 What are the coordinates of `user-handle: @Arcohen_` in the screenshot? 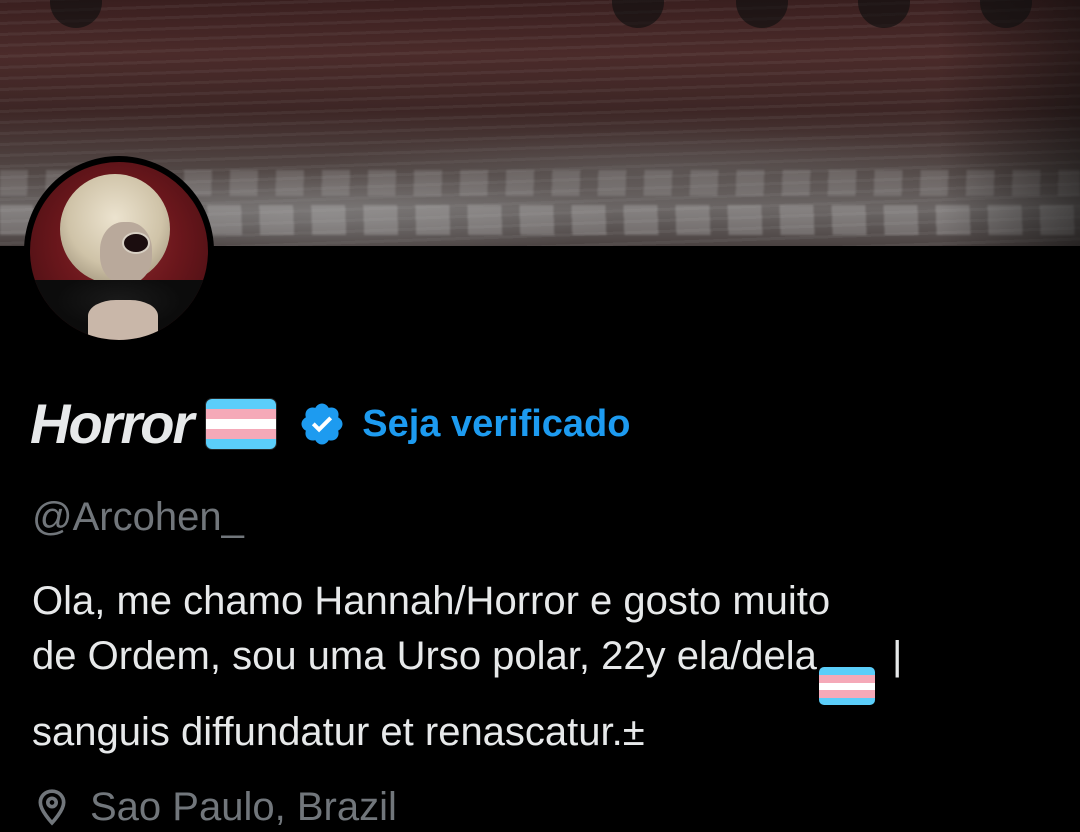 It's located at (138, 517).